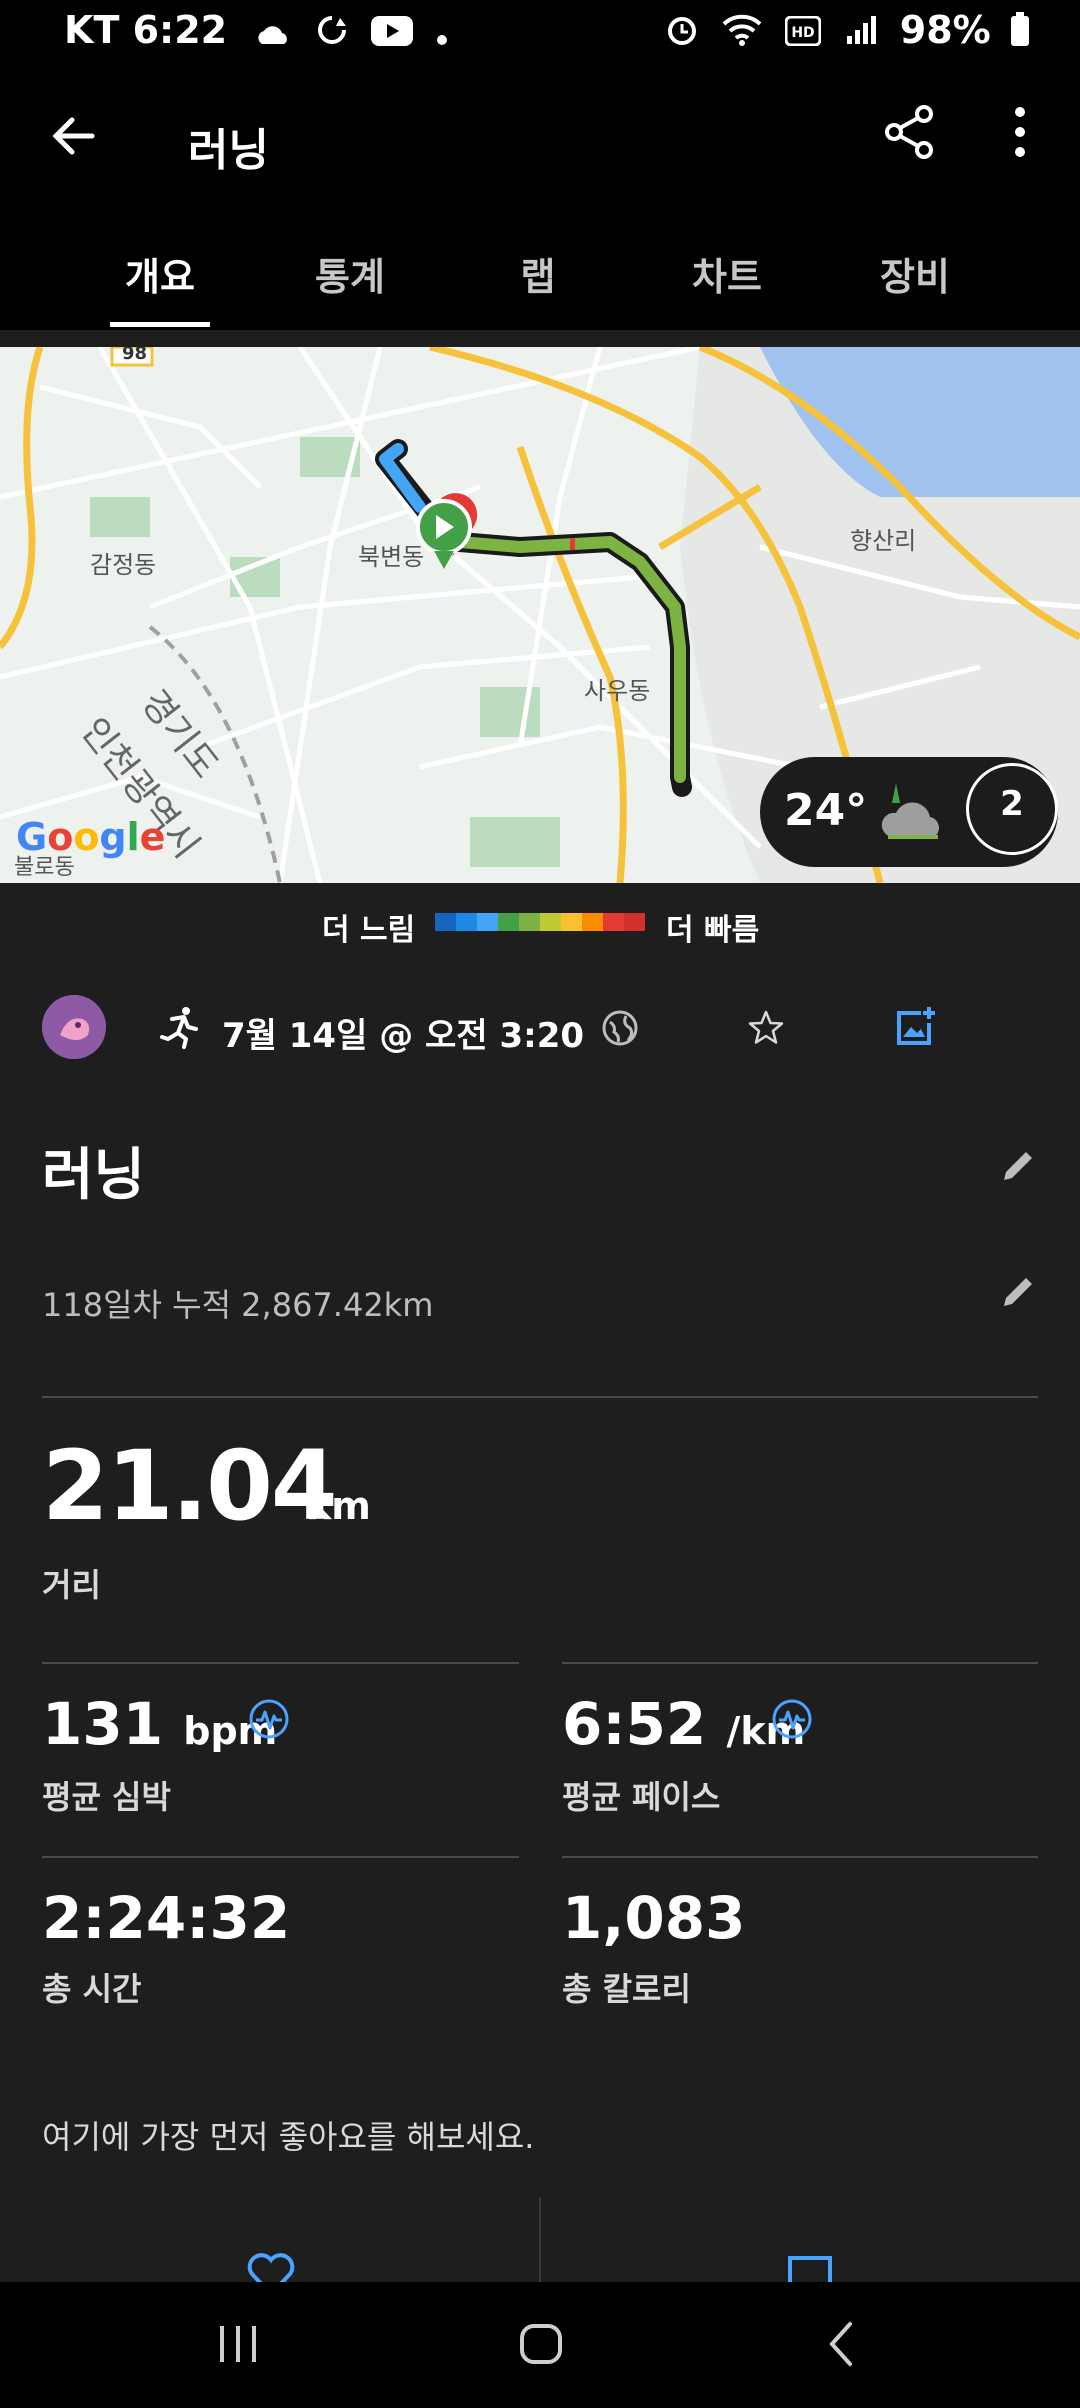  I want to click on pace-legend: 더 느림 더 빠름, so click(540, 923).